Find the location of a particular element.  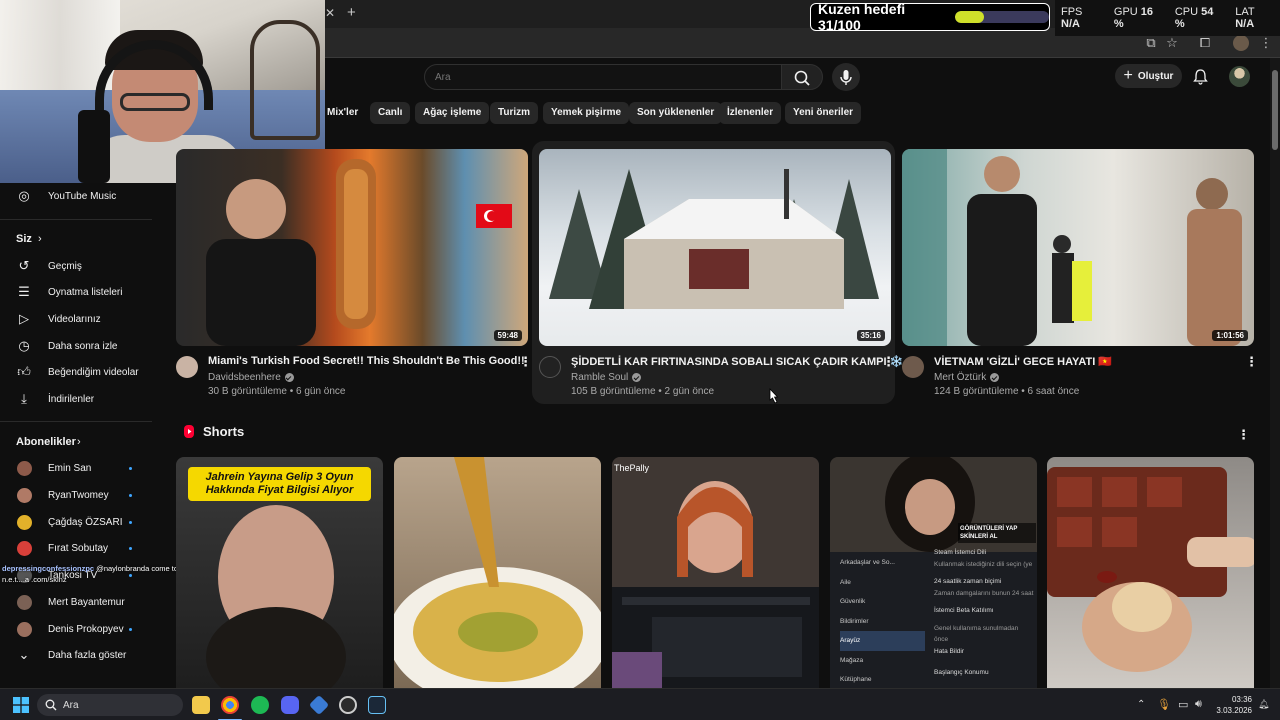

sidebar-sub-item: RyanTwomey is located at coordinates (80, 495).